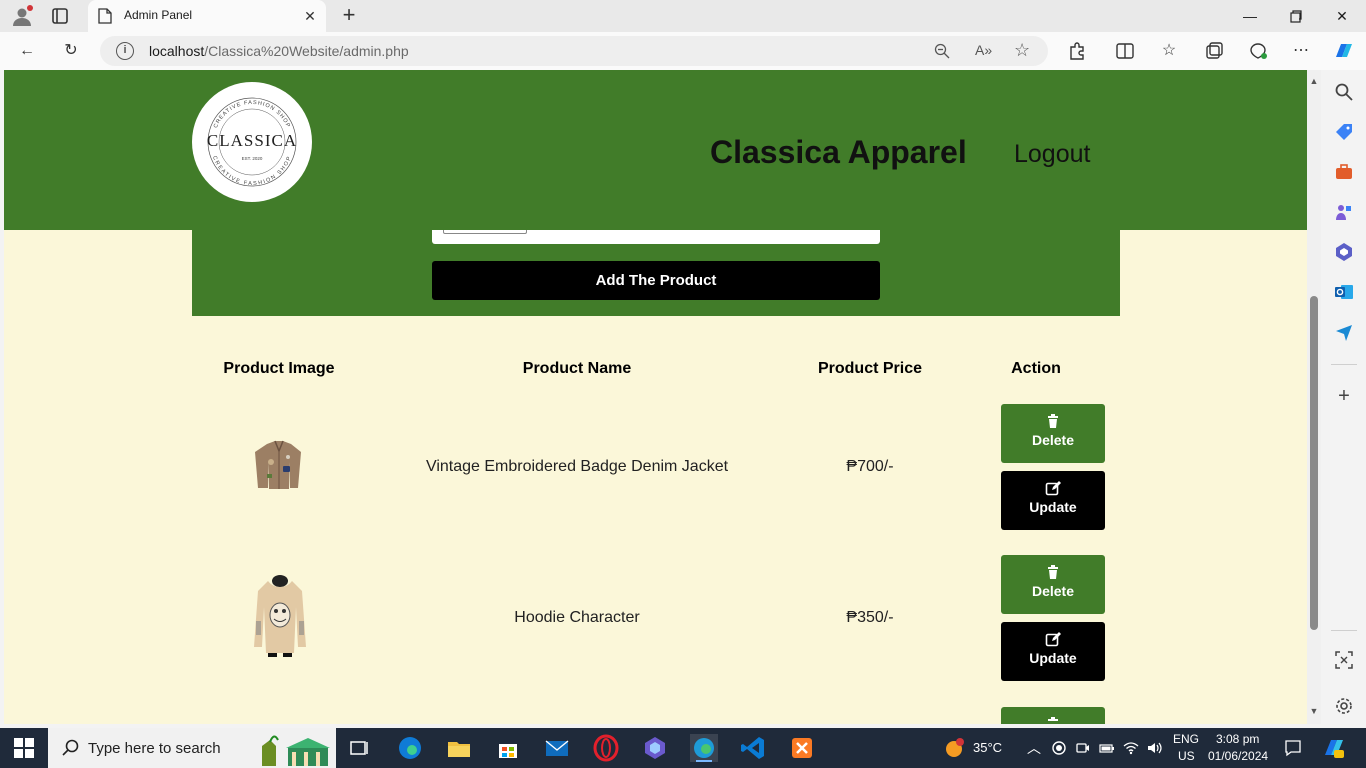  Describe the element at coordinates (459, 748) in the screenshot. I see `file-explorer-icon` at that location.